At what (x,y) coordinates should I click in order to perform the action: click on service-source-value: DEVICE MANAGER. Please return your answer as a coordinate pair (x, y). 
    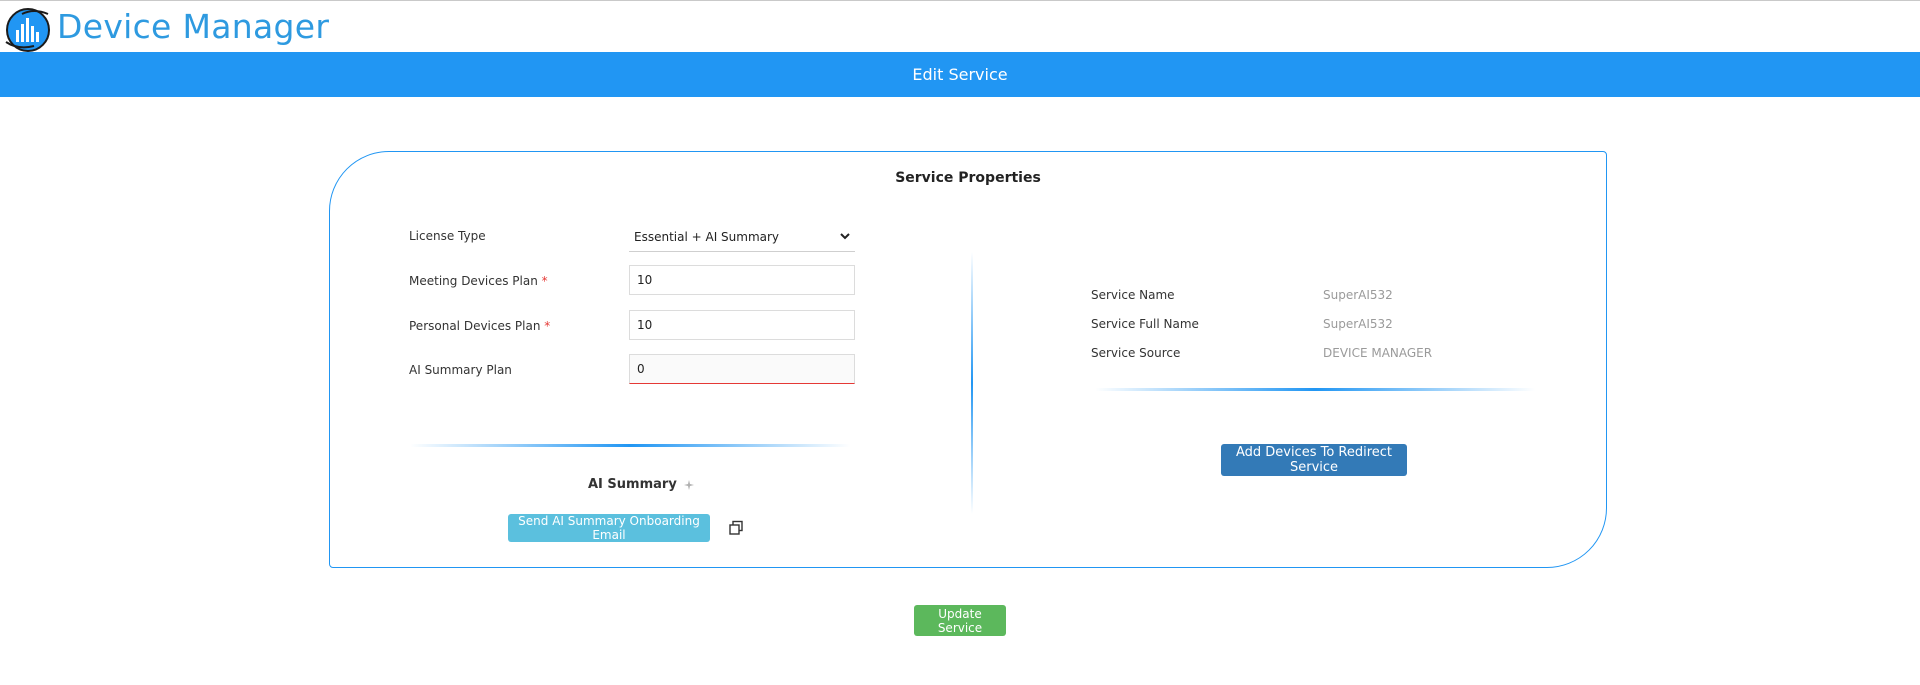
    Looking at the image, I should click on (1378, 353).